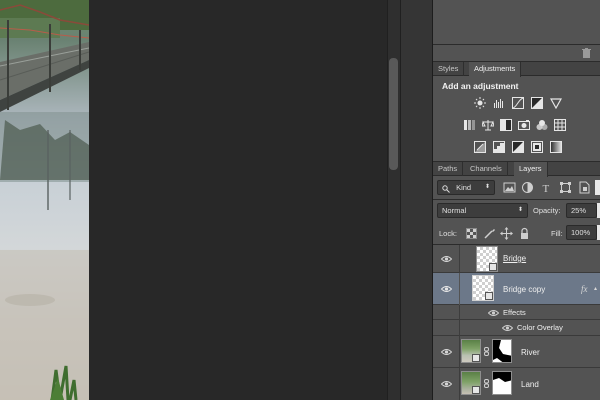 This screenshot has height=400, width=600. What do you see at coordinates (547, 210) in the screenshot?
I see `opacity-label: Opacity:` at bounding box center [547, 210].